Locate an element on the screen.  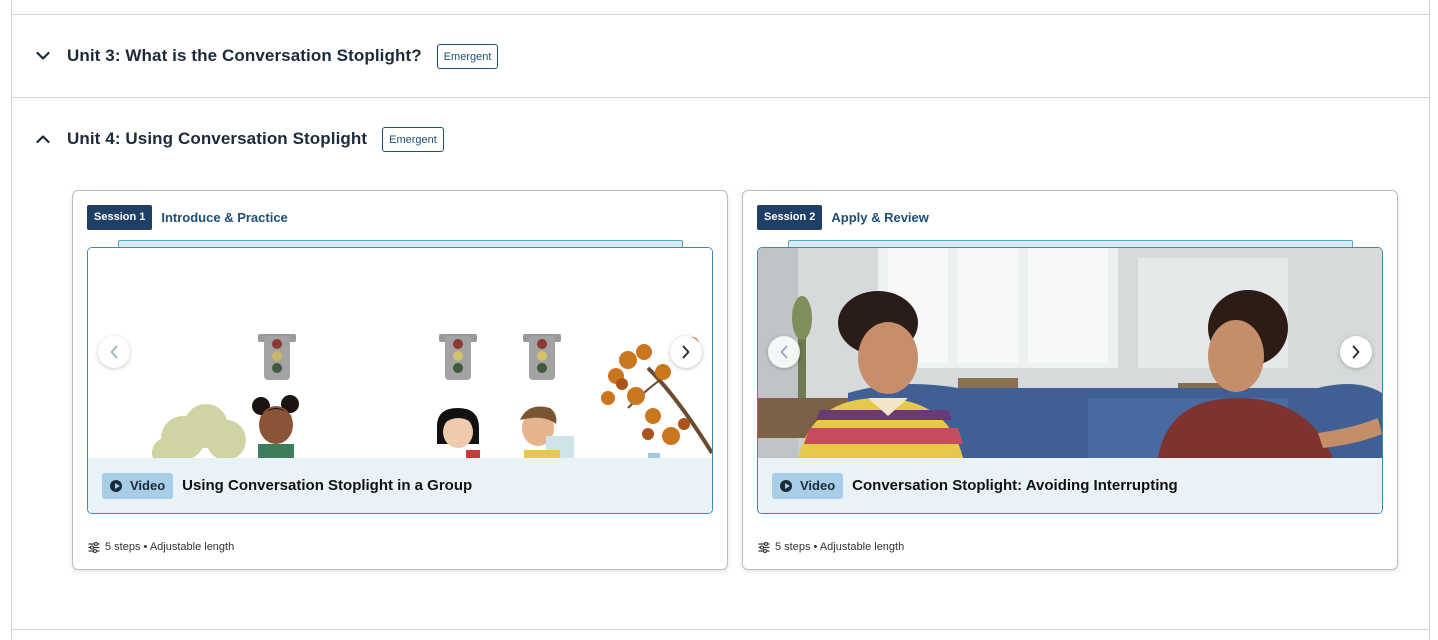
video-title: Using Conversation Stoplight in a Group is located at coordinates (327, 485).